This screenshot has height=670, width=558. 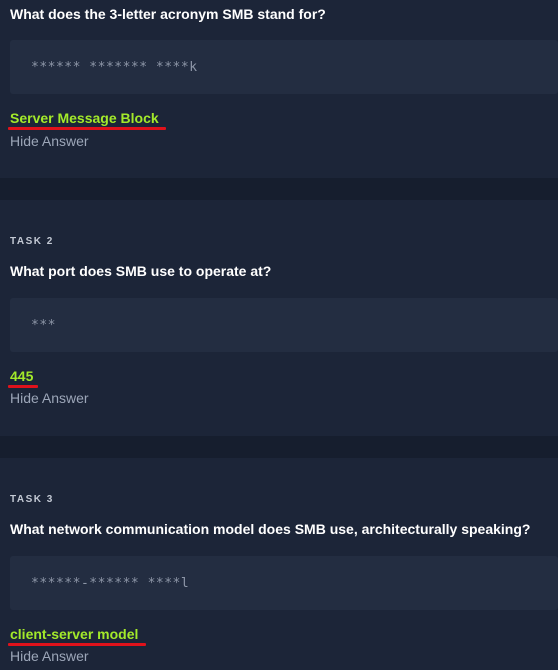 What do you see at coordinates (284, 583) in the screenshot?
I see `answer-field: ******-****** ****l` at bounding box center [284, 583].